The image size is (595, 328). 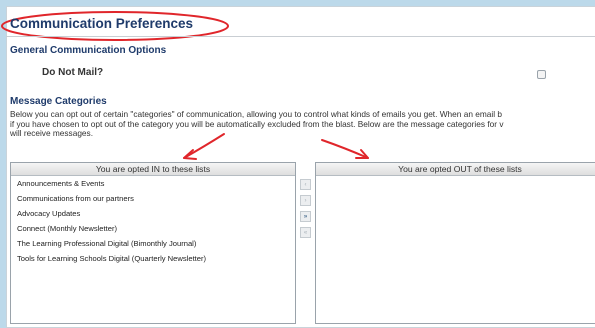 I want to click on do-not-mail-label: Do Not Mail?, so click(x=73, y=72).